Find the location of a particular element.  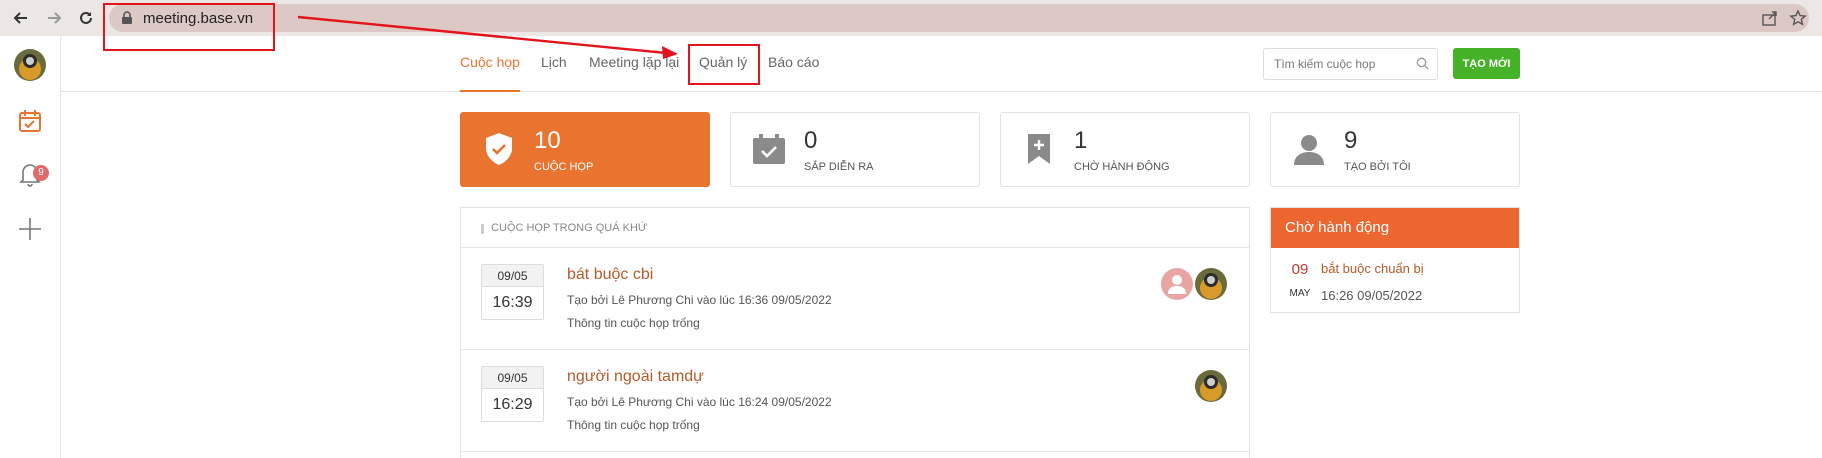

back-arrow-icon is located at coordinates (21, 18).